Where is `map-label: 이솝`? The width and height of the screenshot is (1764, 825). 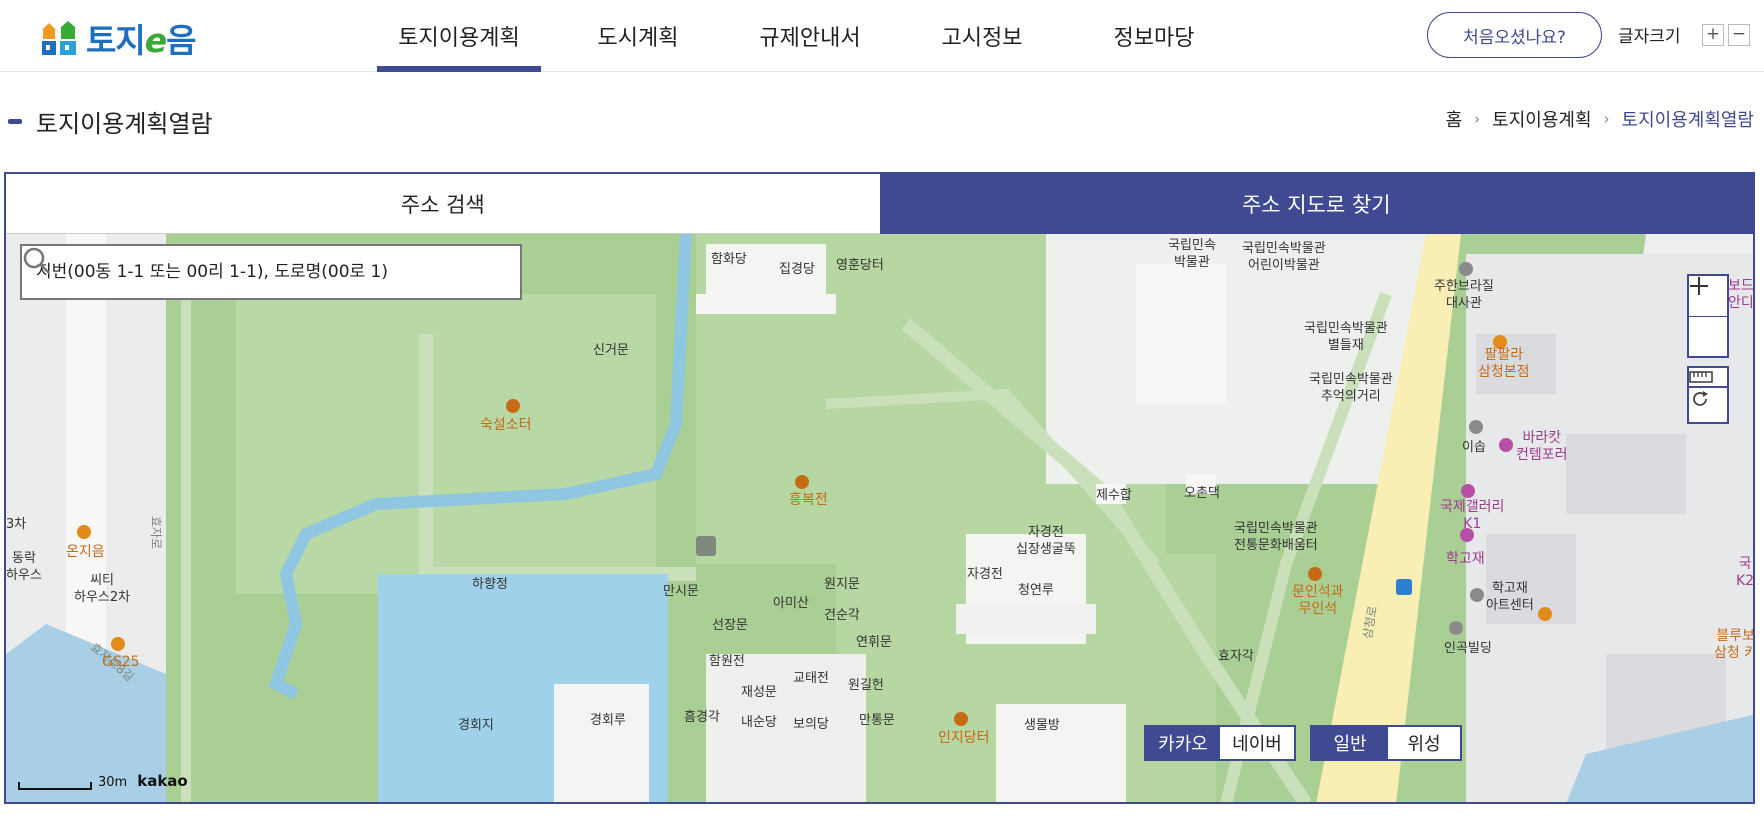 map-label: 이솝 is located at coordinates (1474, 447).